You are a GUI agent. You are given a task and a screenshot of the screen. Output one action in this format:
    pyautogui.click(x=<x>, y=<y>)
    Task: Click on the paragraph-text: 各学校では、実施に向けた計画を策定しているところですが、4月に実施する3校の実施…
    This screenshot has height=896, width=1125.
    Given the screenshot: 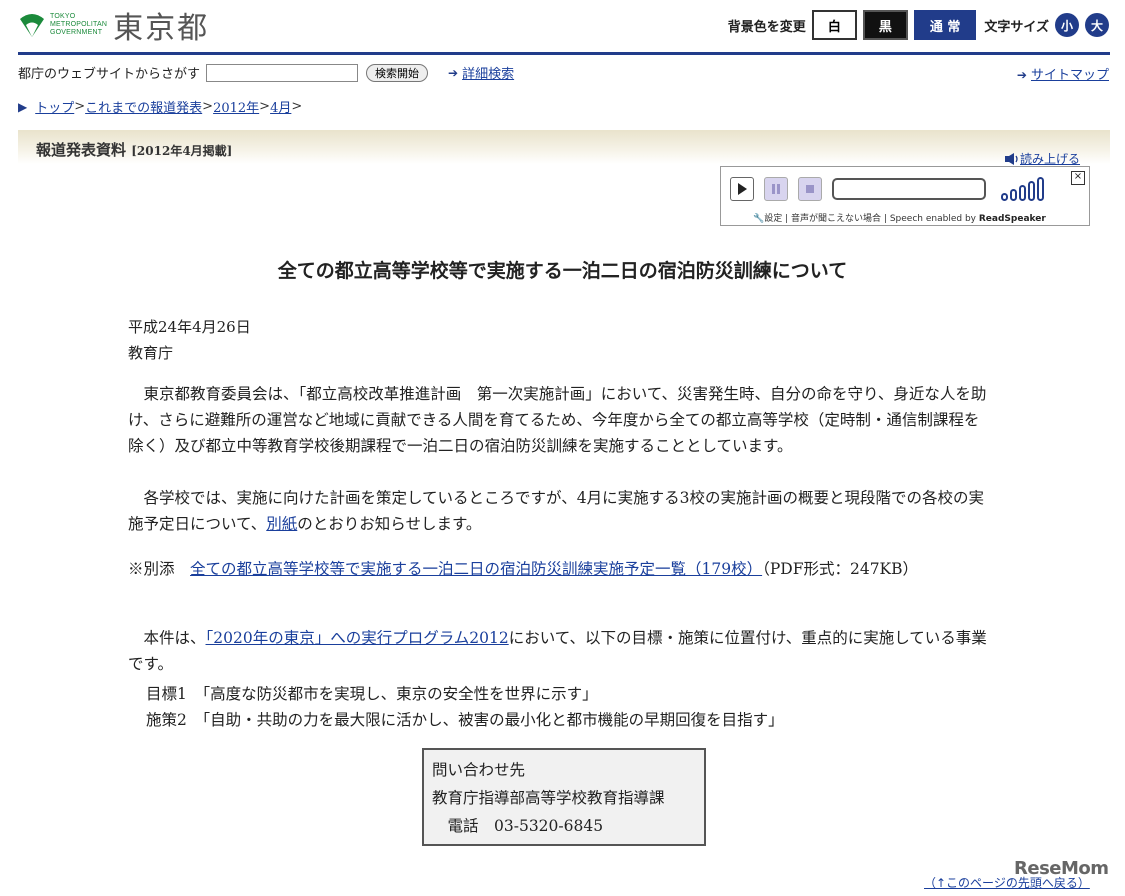 What is the action you would take?
    pyautogui.click(x=556, y=511)
    